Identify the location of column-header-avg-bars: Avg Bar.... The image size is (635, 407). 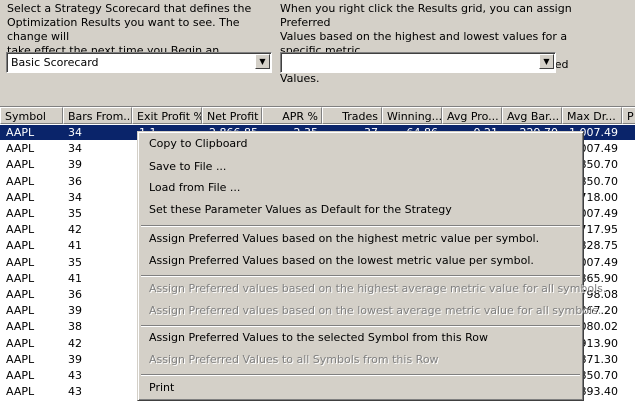
(532, 115).